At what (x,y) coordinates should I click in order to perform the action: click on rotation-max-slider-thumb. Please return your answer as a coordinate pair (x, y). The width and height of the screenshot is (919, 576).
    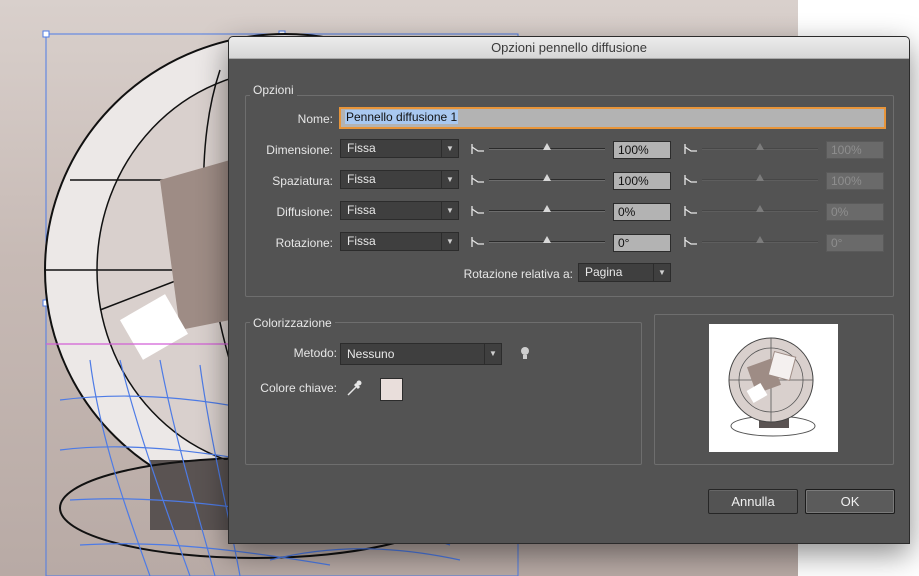
    Looking at the image, I should click on (760, 239).